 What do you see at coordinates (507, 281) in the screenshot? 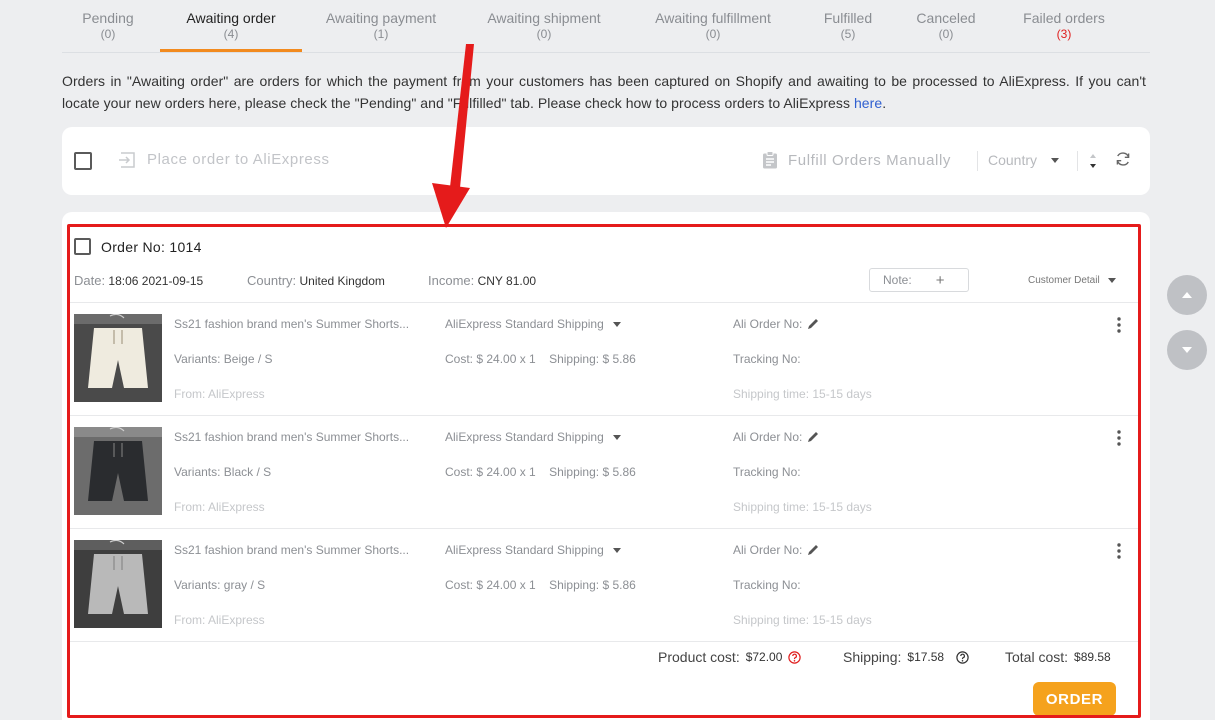
I see `income-value: CNY 81.00` at bounding box center [507, 281].